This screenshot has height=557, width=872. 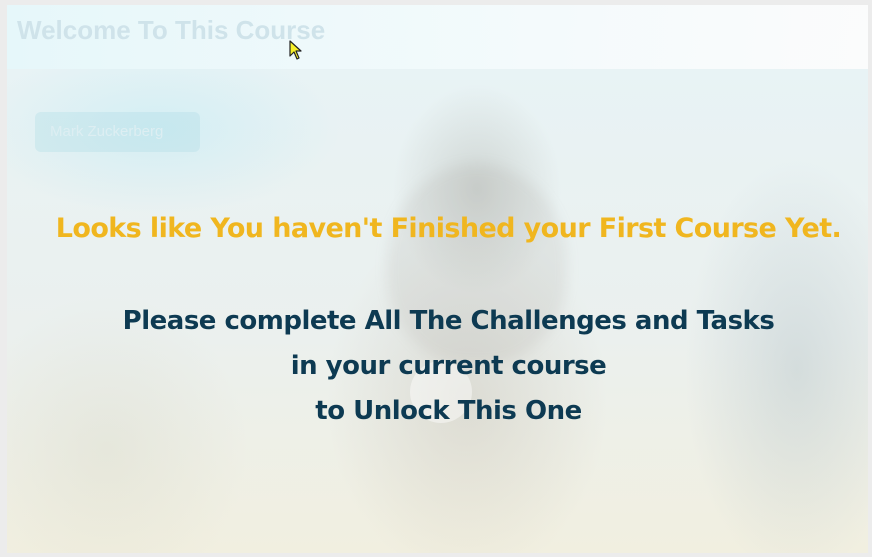 What do you see at coordinates (437, 37) in the screenshot?
I see `course-header: Welcome To This Course` at bounding box center [437, 37].